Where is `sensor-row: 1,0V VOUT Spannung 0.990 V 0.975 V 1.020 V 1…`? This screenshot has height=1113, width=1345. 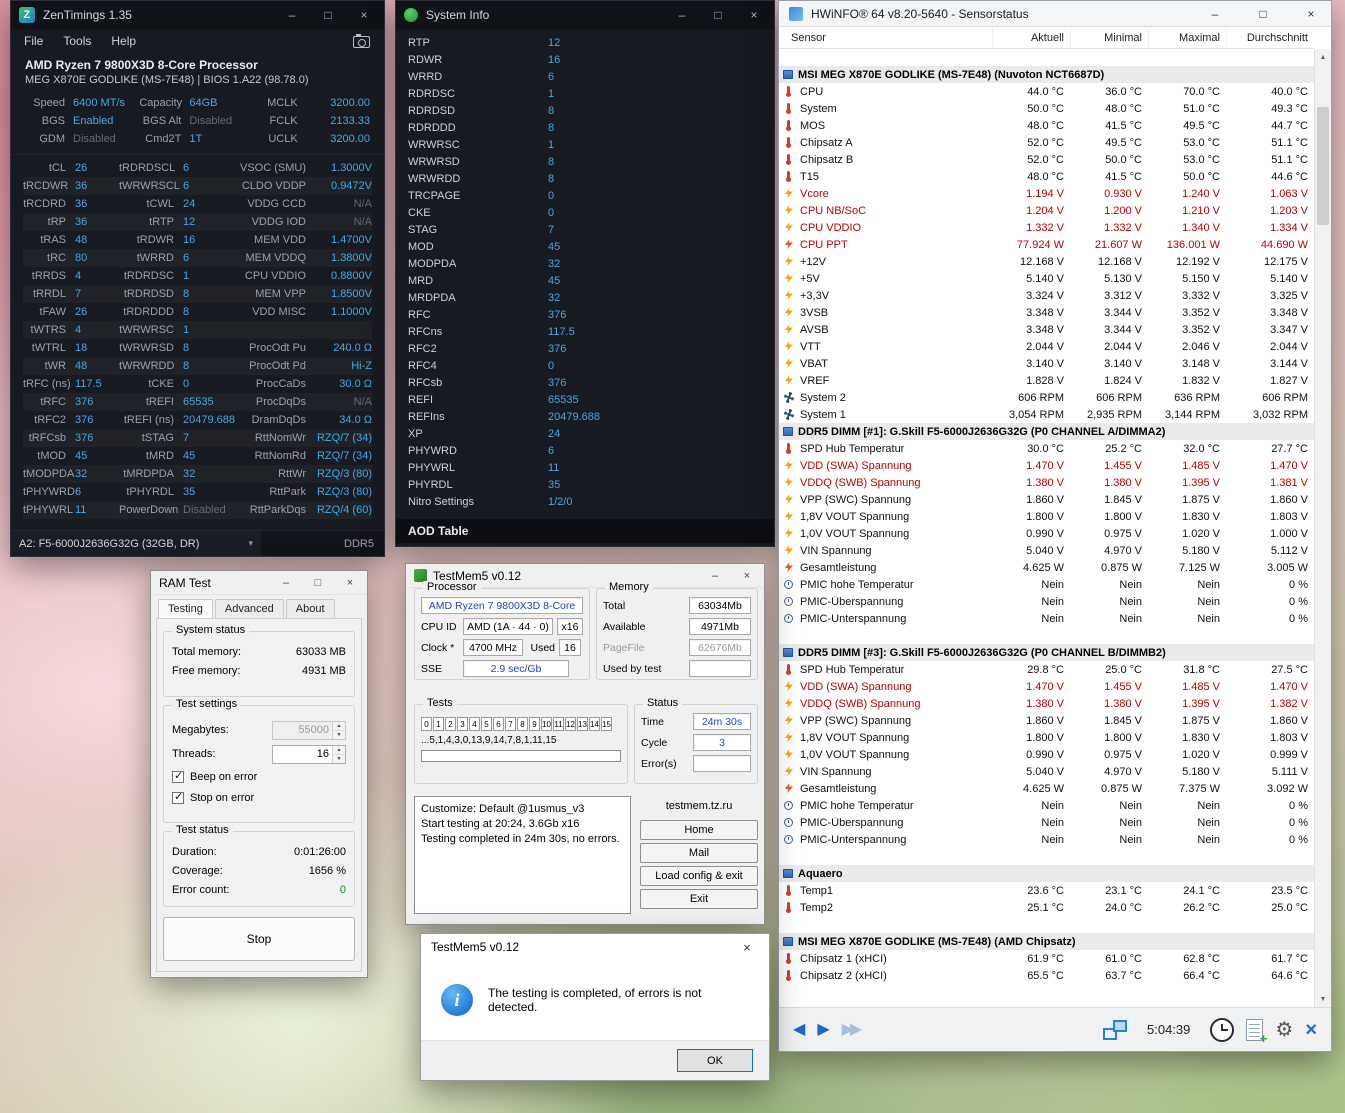 sensor-row: 1,0V VOUT Spannung 0.990 V 0.975 V 1.020 V 1… is located at coordinates (1046, 533).